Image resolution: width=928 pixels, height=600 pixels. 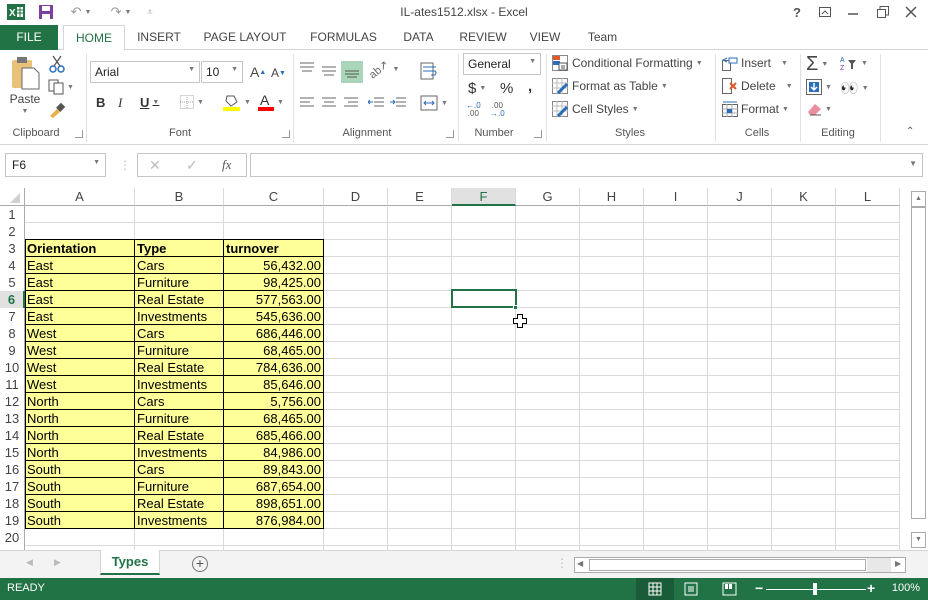 What do you see at coordinates (473, 110) in the screenshot?
I see `increase-decimal-button: ←.0.00` at bounding box center [473, 110].